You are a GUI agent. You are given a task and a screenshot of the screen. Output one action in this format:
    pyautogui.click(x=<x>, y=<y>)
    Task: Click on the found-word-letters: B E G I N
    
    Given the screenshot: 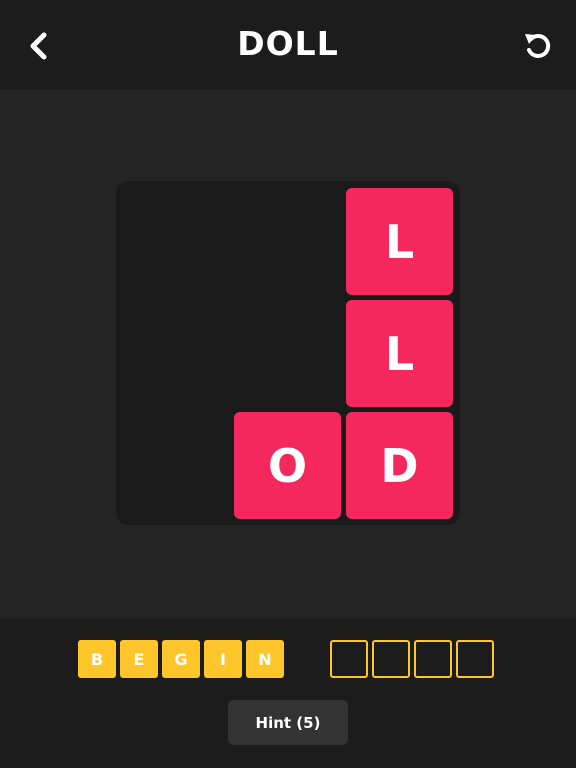 What is the action you would take?
    pyautogui.click(x=181, y=659)
    